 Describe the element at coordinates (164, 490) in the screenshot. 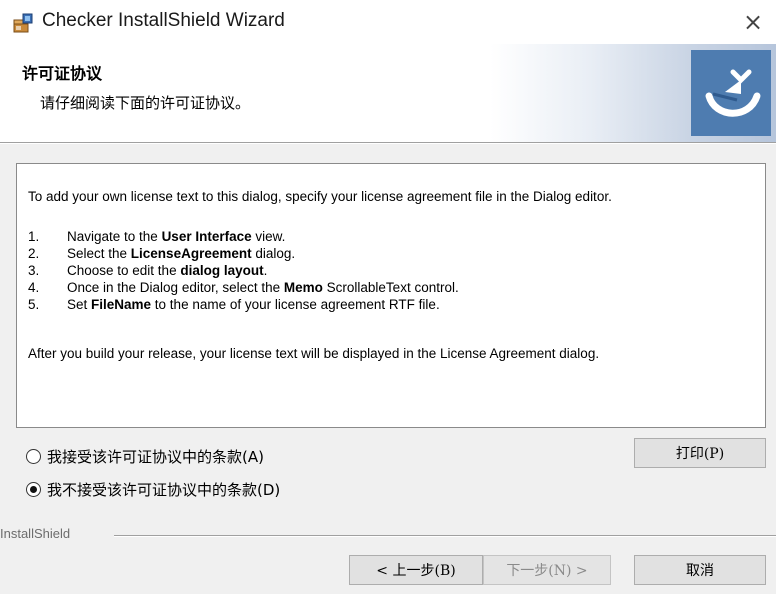

I see `decline-label: 我不接受该许可证协议中的条款(D)` at that location.